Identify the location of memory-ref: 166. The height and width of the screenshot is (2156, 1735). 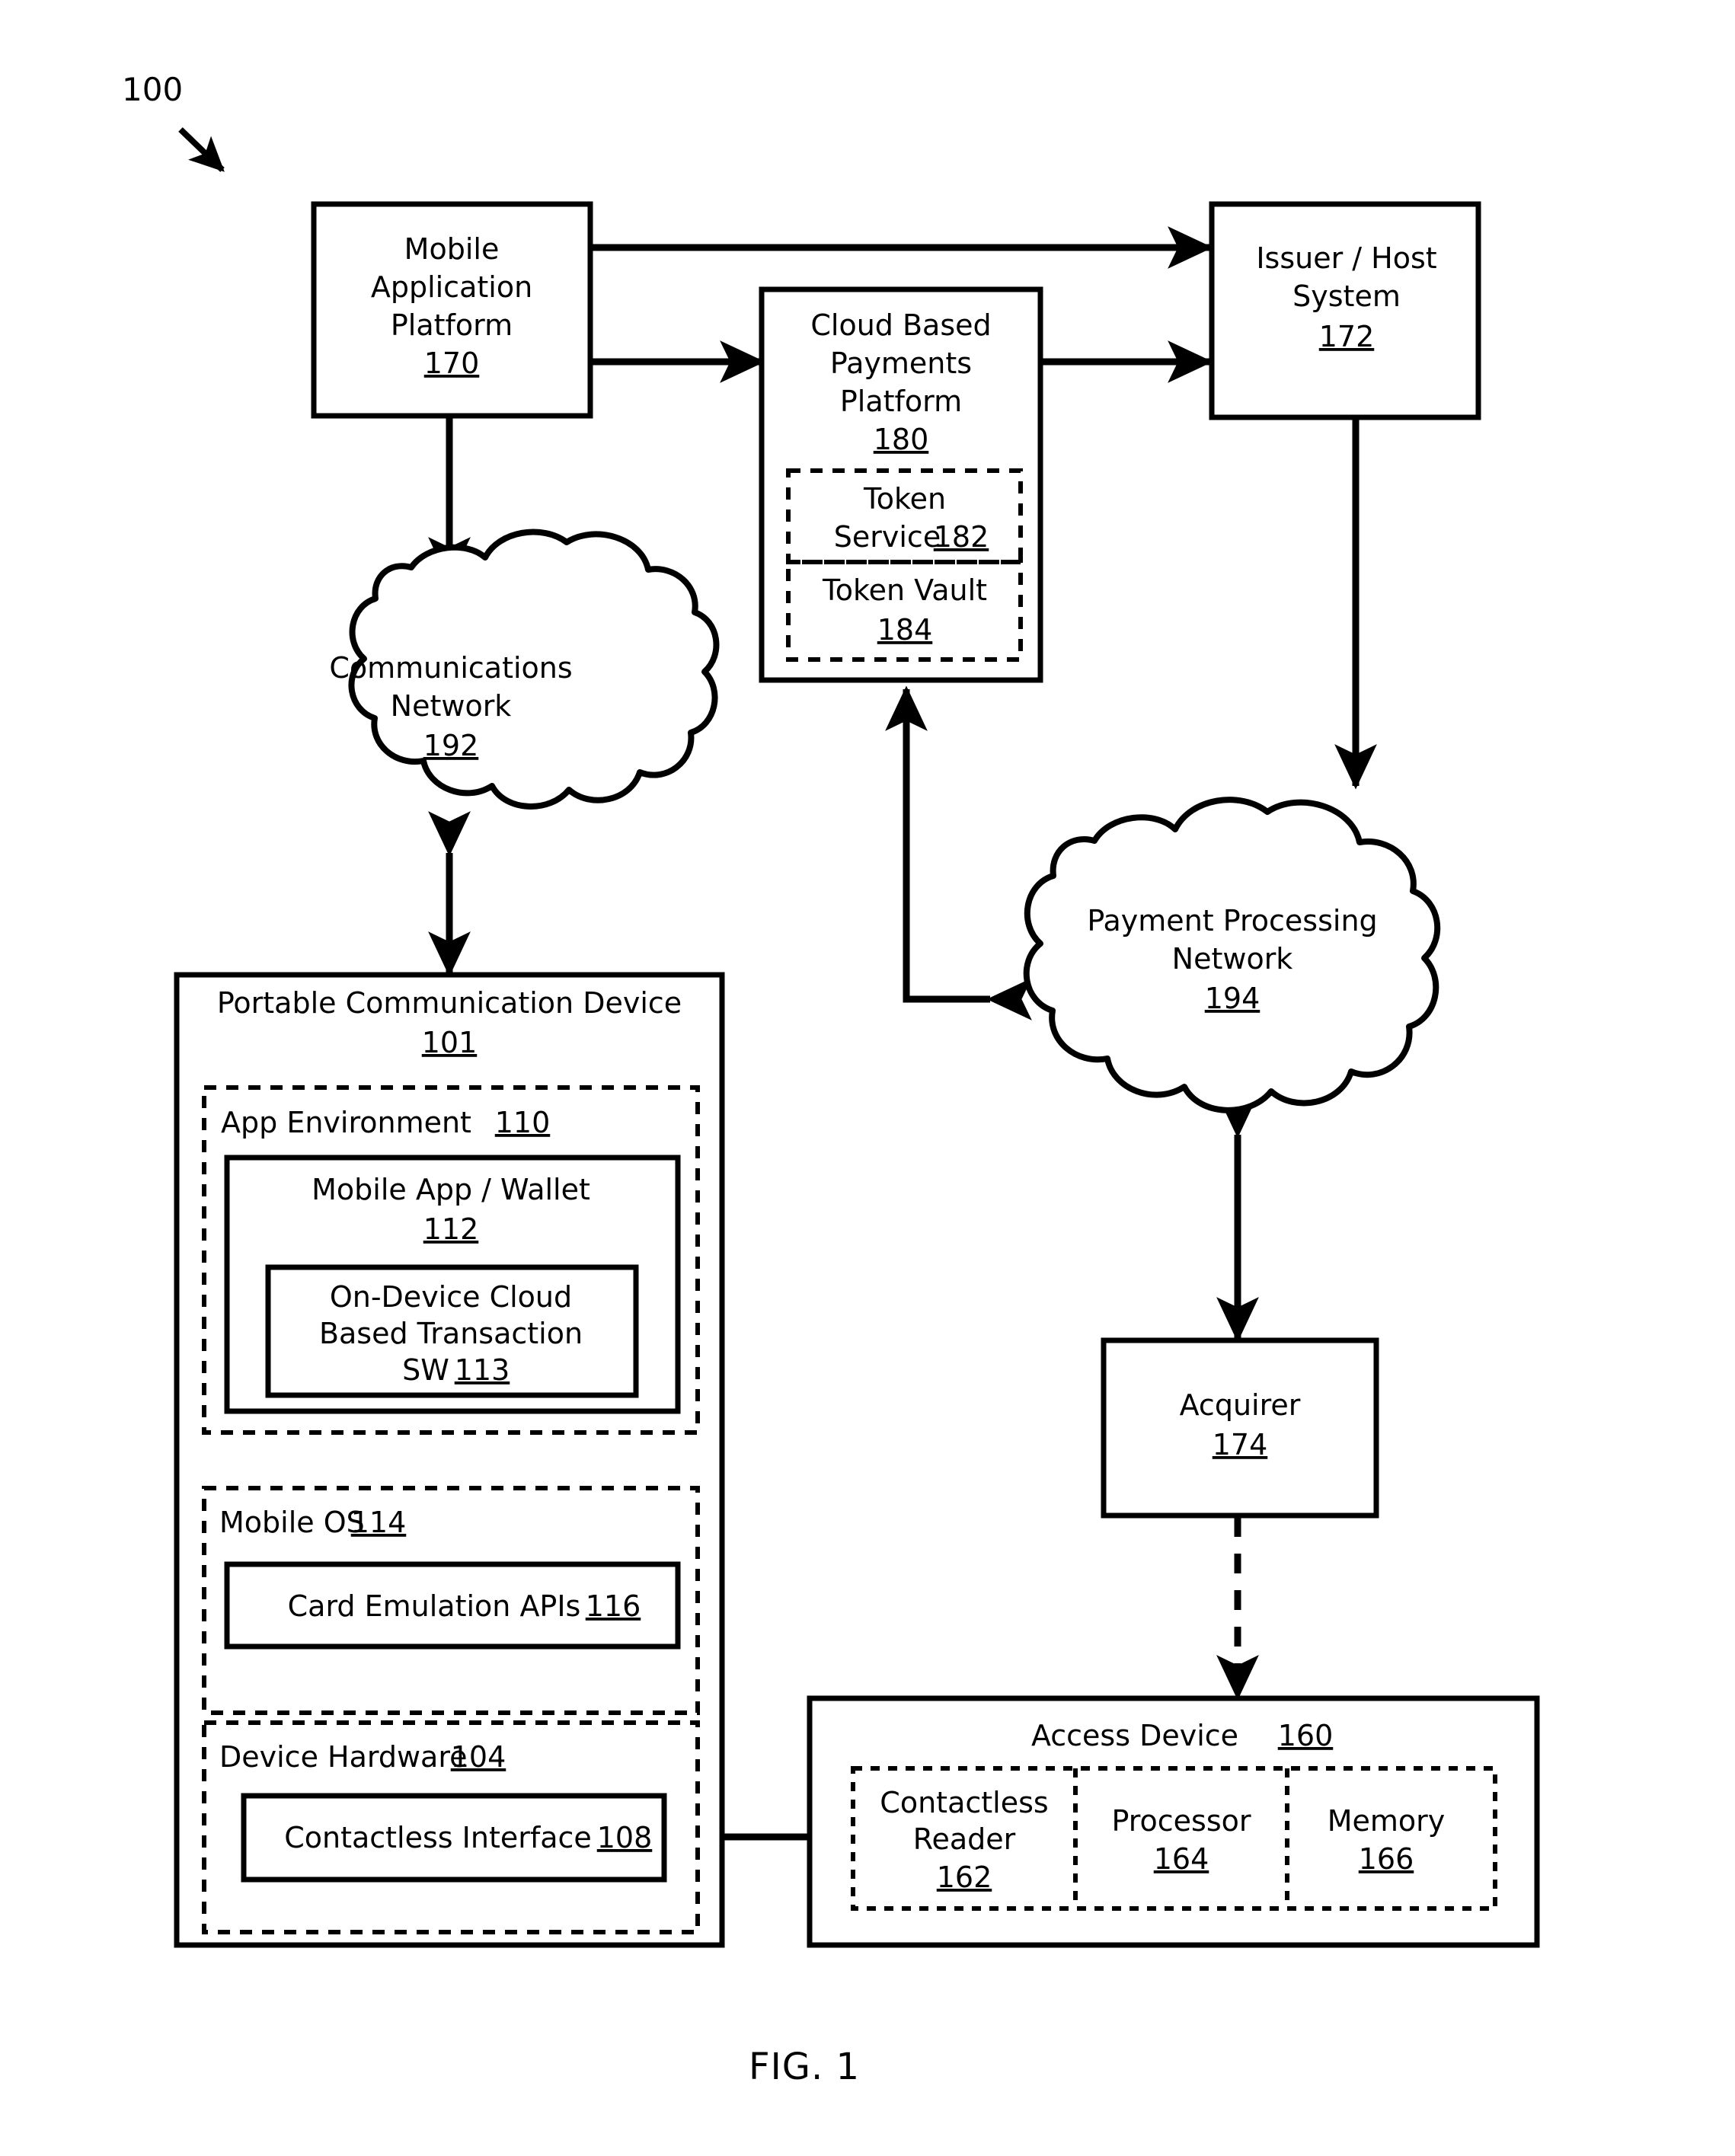
(1386, 1859).